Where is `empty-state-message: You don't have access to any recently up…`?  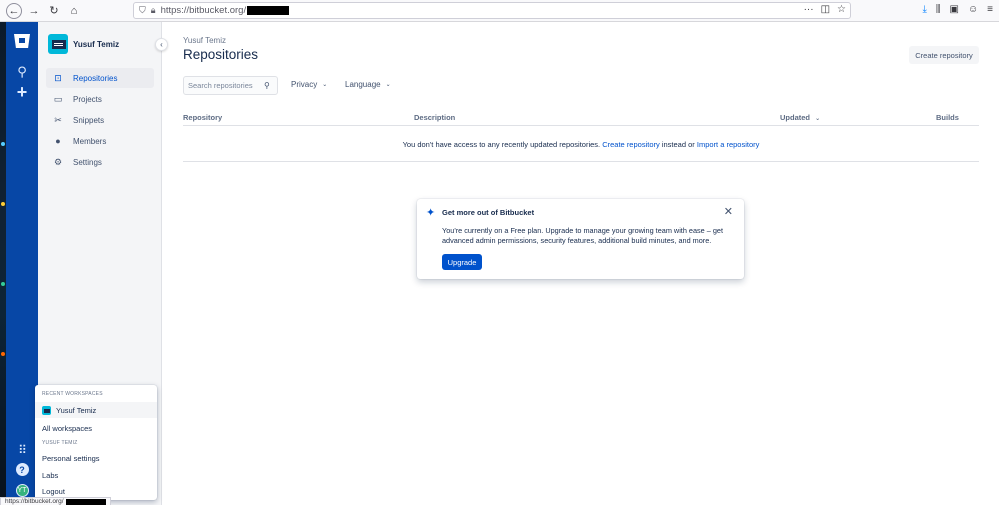
empty-state-message: You don't have access to any recently up… is located at coordinates (581, 144).